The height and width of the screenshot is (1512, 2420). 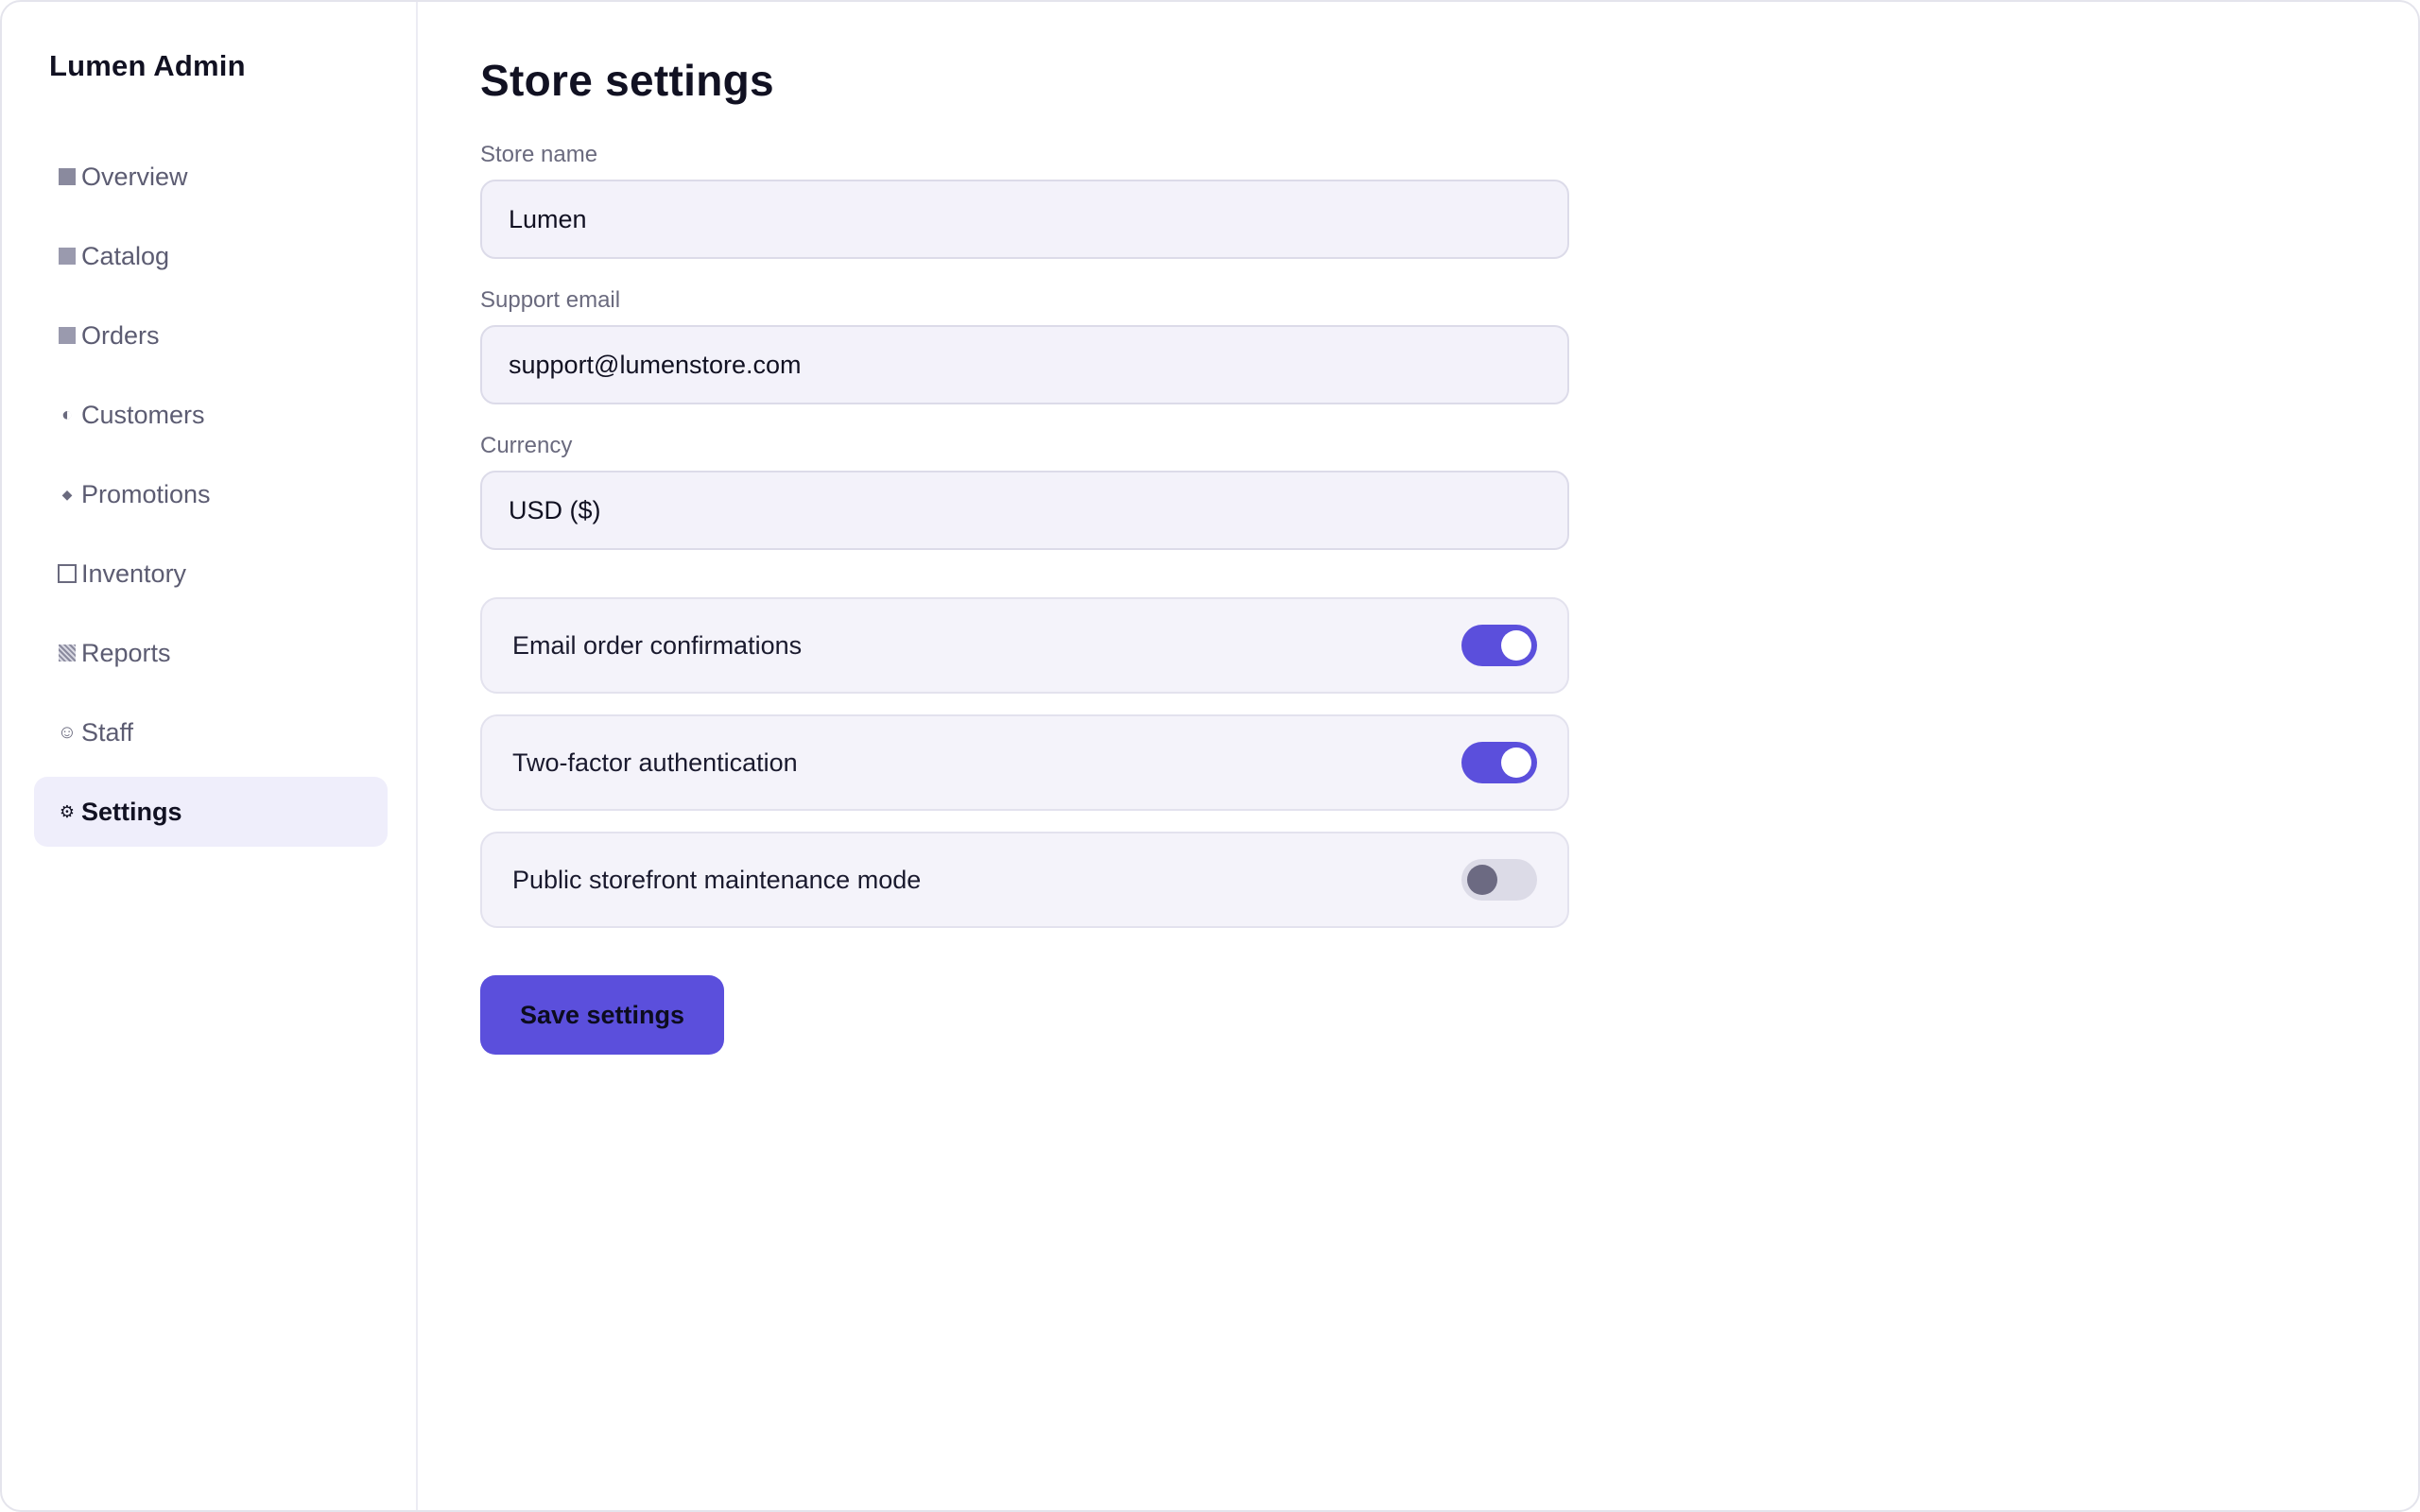 I want to click on store-name-field-group: Store name, so click(x=1025, y=200).